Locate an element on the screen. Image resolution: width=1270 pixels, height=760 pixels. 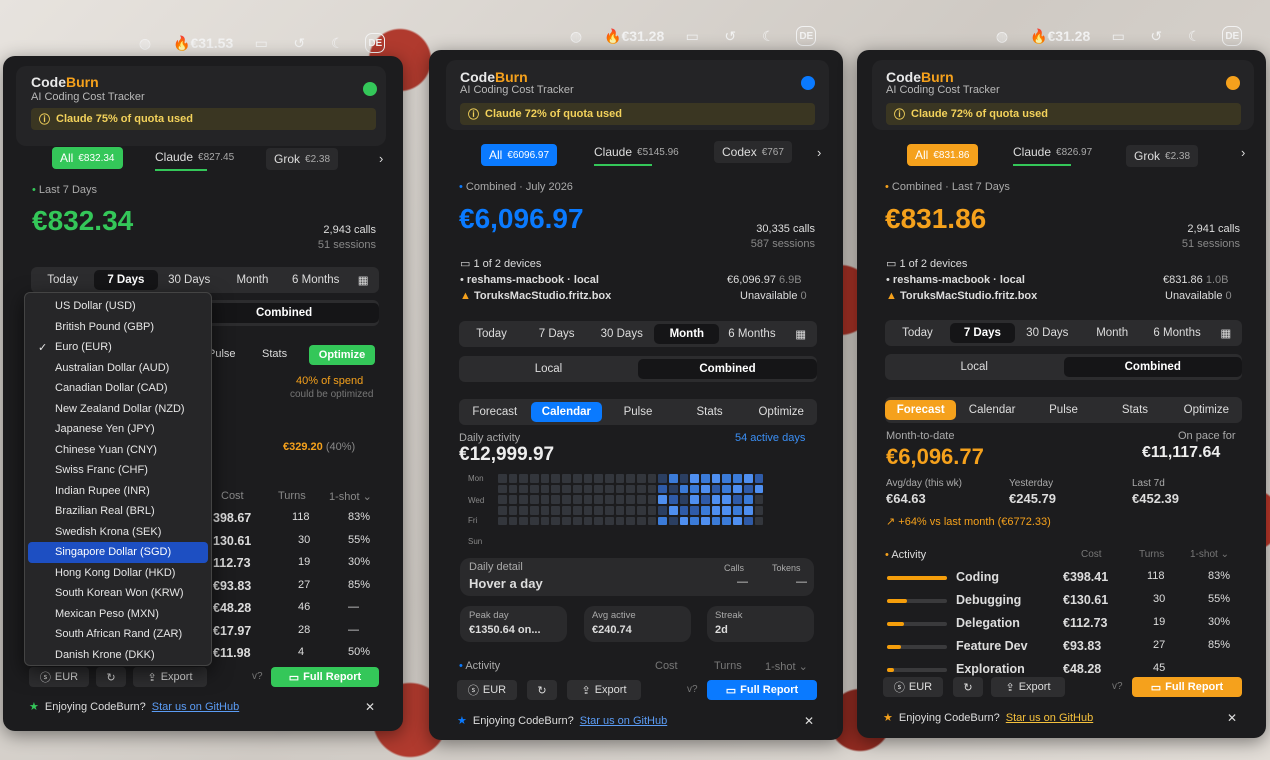
currency-option: Indian Rupee (INR) is located at coordinates (118, 491).